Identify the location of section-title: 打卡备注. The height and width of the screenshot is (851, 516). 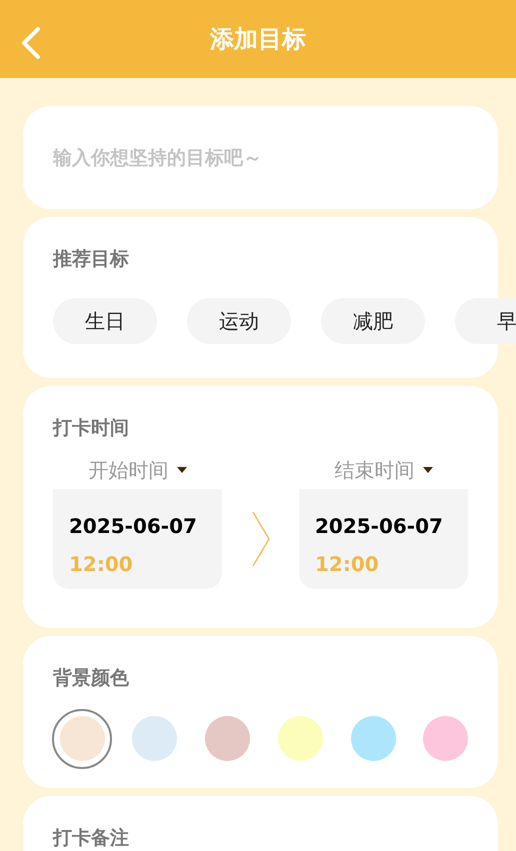
(91, 838).